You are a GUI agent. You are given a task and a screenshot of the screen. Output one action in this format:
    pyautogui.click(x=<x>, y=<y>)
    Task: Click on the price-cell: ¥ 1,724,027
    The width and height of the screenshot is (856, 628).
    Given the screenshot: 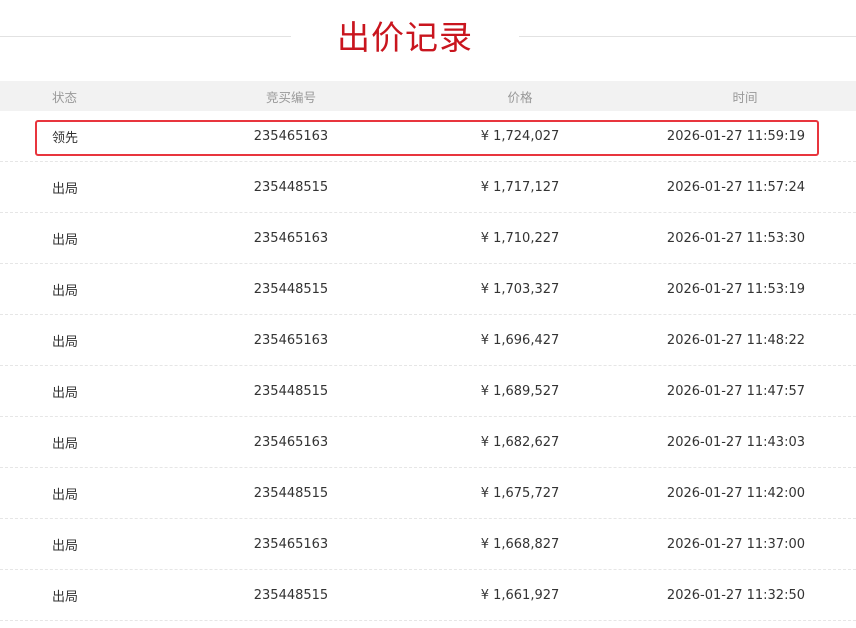 What is the action you would take?
    pyautogui.click(x=520, y=136)
    